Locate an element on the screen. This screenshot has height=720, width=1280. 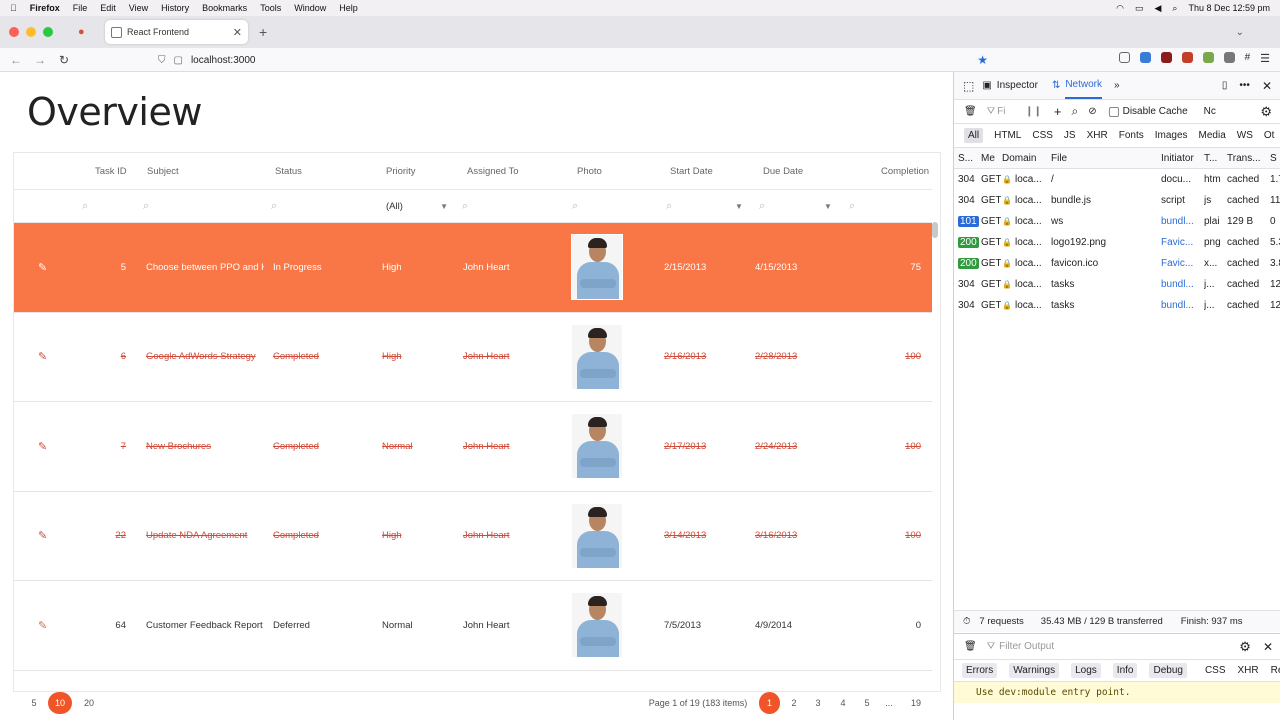
network-request-row: 101 GET 🔒 loca... ws bundl... plai 129 B0 is located at coordinates (1117, 221).